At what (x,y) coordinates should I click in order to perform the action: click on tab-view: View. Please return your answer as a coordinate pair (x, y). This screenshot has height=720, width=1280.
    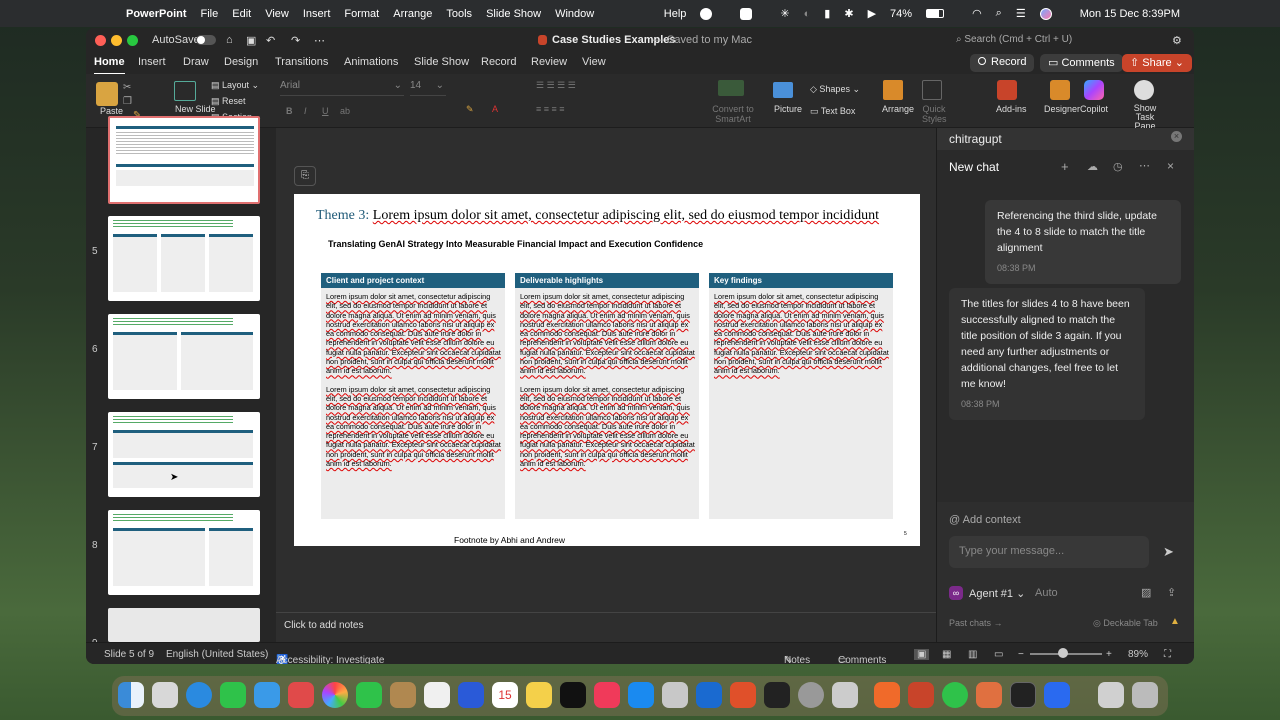
    Looking at the image, I should click on (594, 62).